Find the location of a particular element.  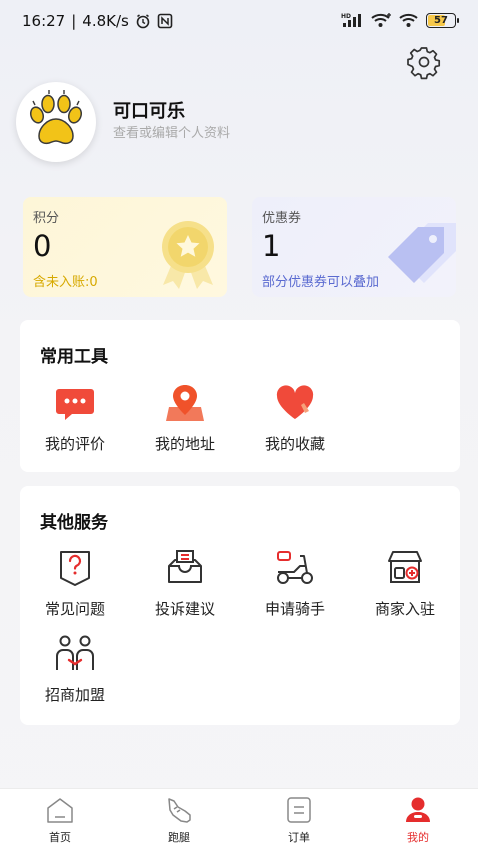

nav-orders: 订单 is located at coordinates (299, 820).